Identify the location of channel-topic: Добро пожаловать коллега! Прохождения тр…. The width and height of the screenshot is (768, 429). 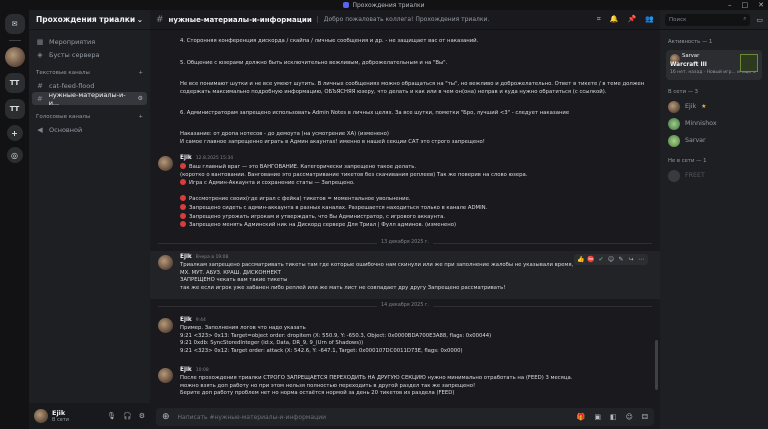
(402, 19).